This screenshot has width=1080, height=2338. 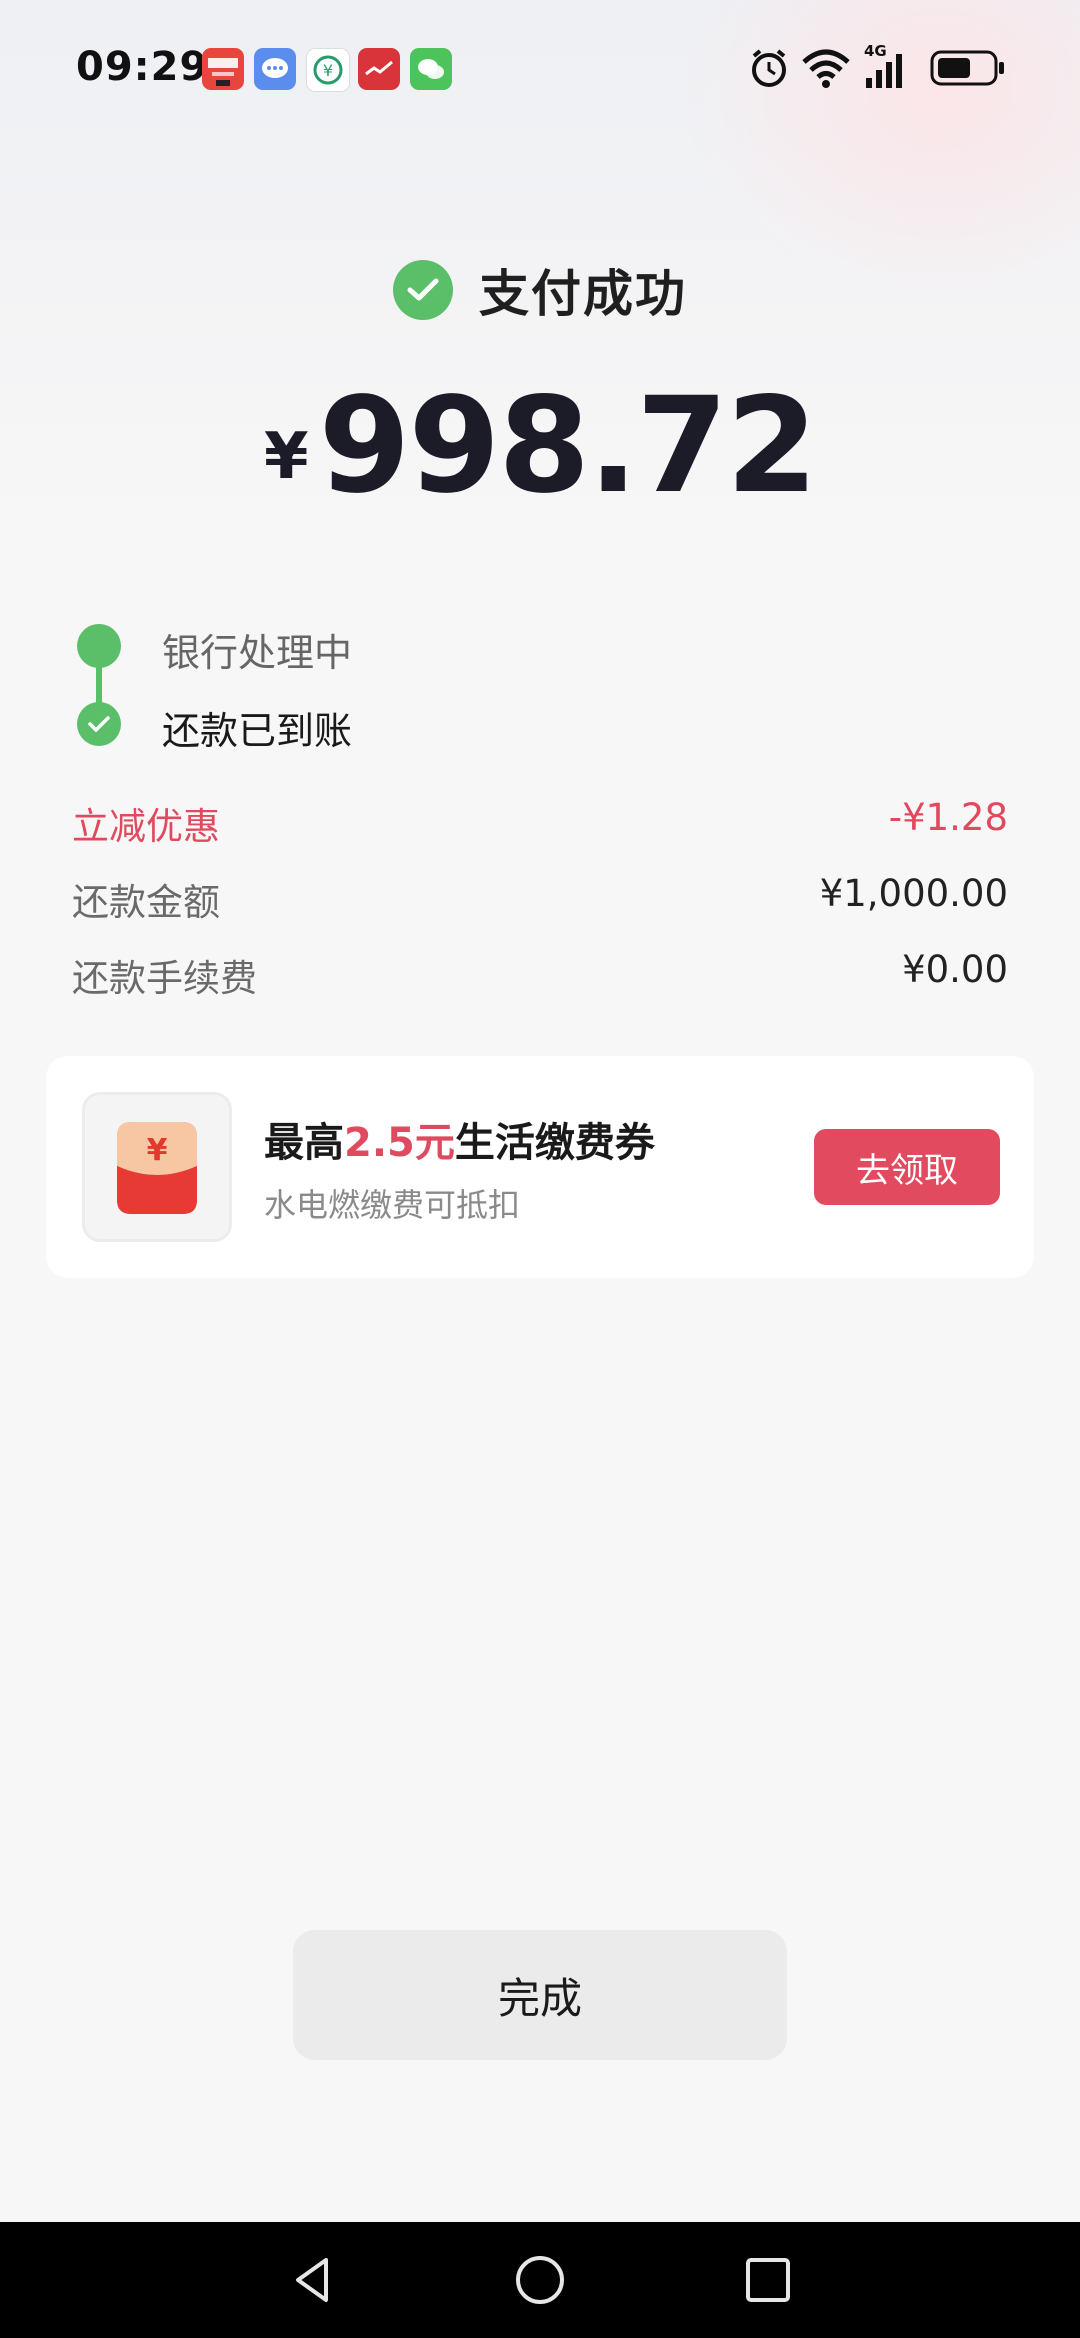 I want to click on step-label: 银行处理中, so click(x=257, y=653).